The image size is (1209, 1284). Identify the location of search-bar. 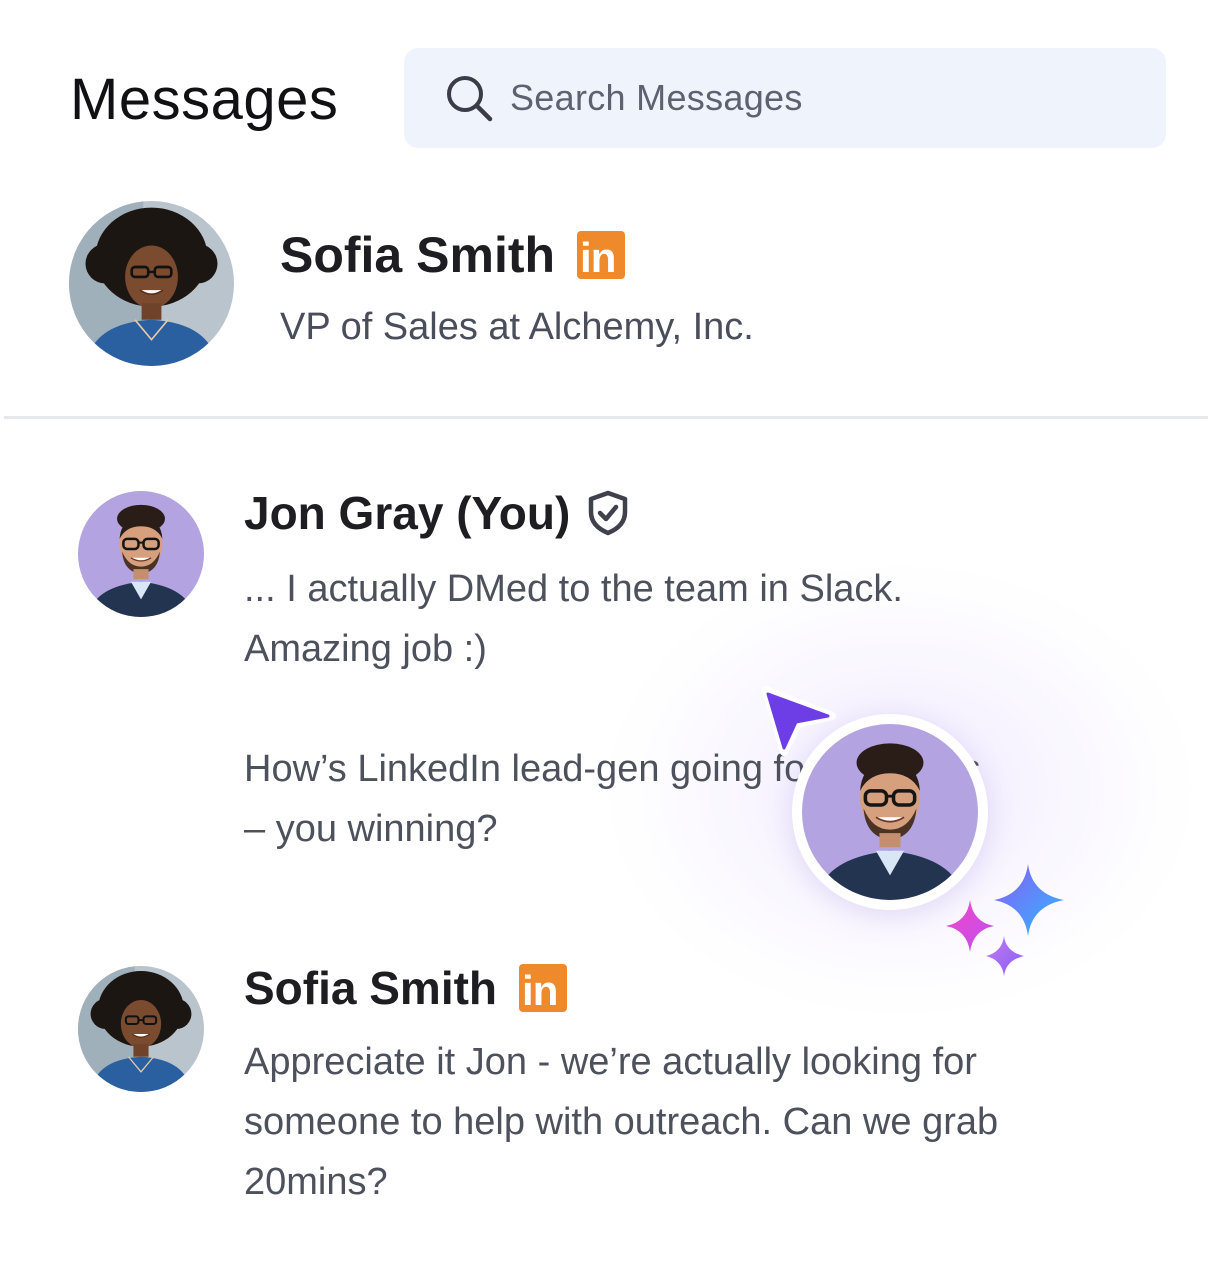
(785, 98).